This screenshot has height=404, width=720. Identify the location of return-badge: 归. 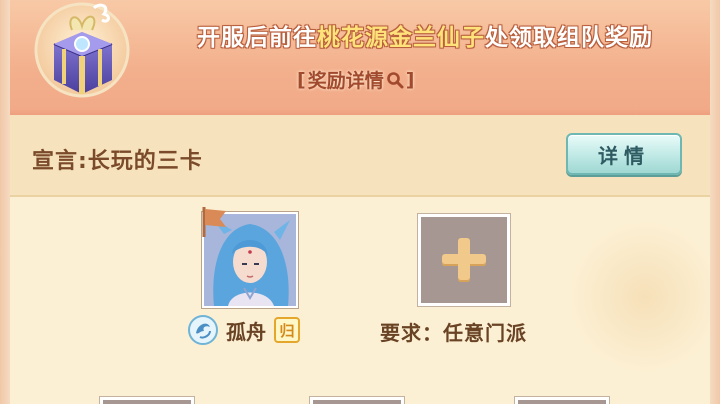
(287, 330).